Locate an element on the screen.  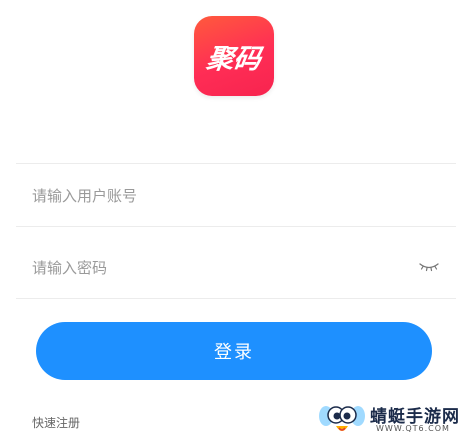
register-link: 快速注册 is located at coordinates (56, 422).